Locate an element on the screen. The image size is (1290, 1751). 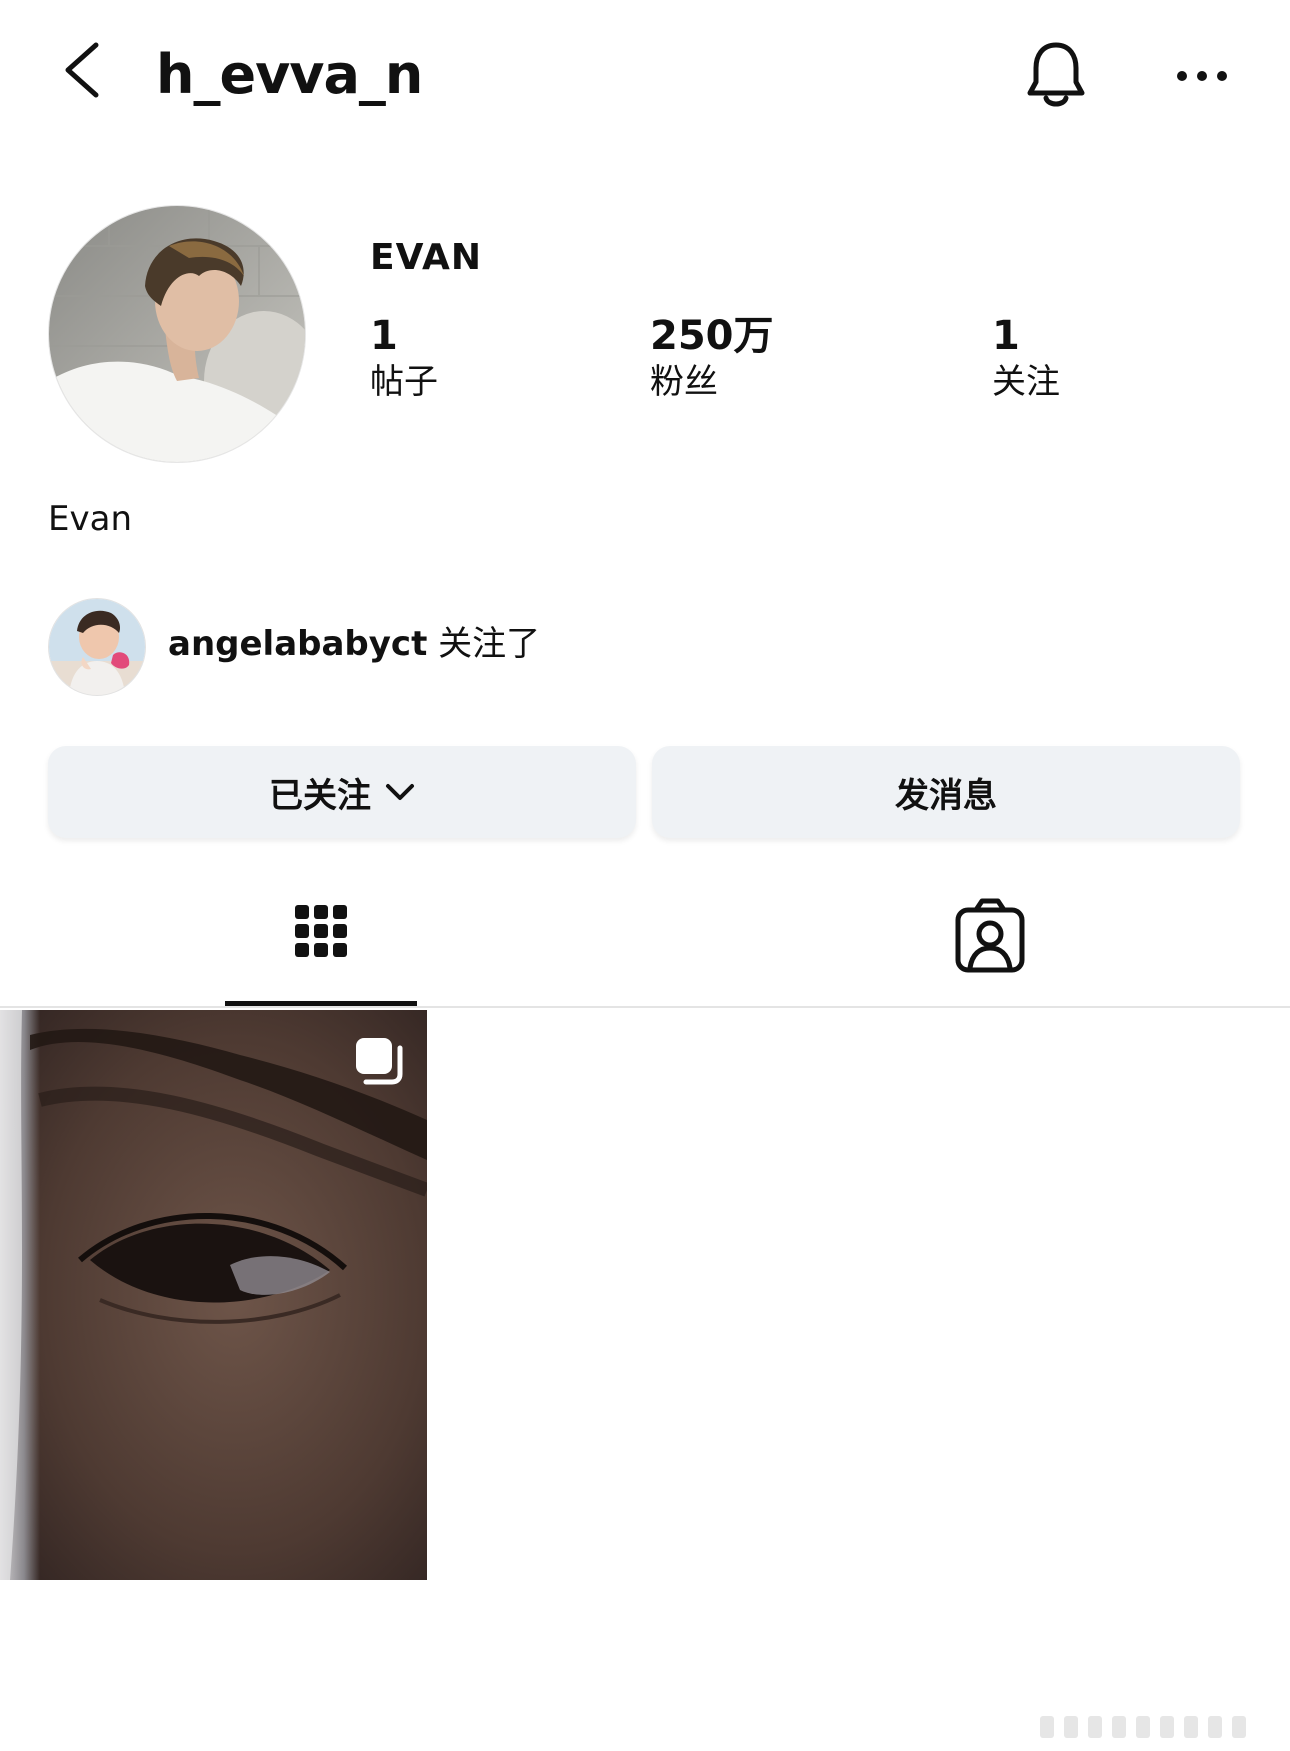
post-photo is located at coordinates (213, 1295).